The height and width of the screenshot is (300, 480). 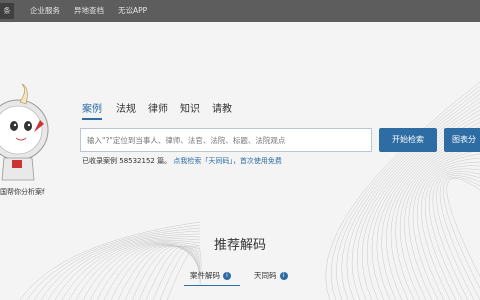 I want to click on mascot-illustration, so click(x=24, y=132).